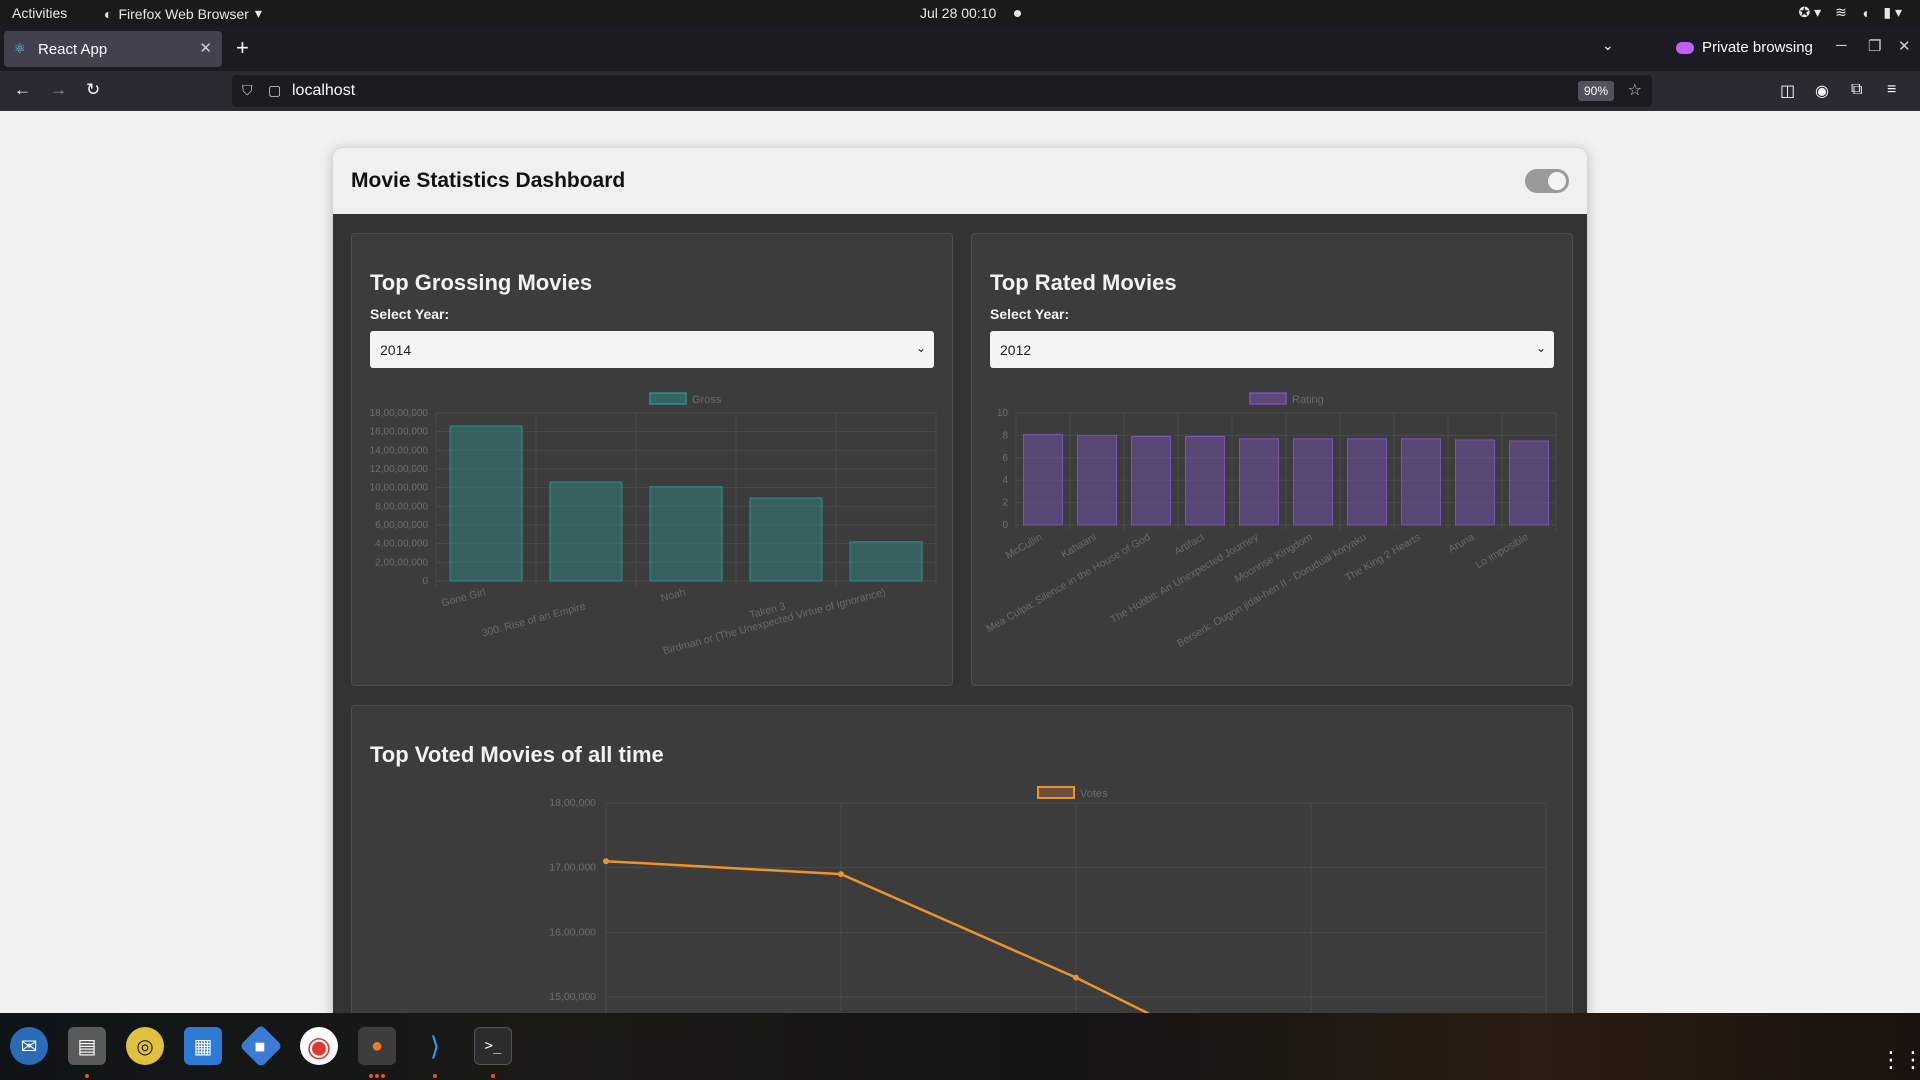 This screenshot has height=1080, width=1920. Describe the element at coordinates (1856, 90) in the screenshot. I see `extensions-icon: ⧉` at that location.